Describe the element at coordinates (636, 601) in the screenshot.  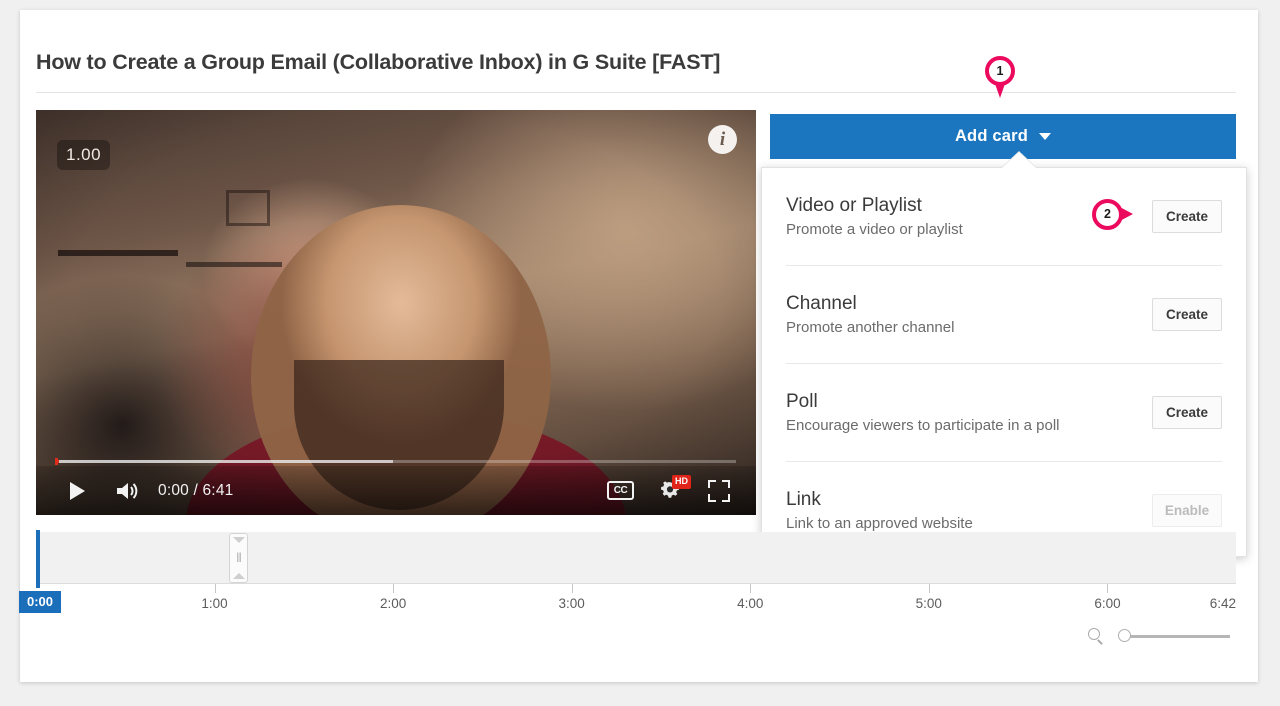
I see `timeline-ruler: 1:00 2:00 3:00 4:00 5:00 6:00 6:42` at that location.